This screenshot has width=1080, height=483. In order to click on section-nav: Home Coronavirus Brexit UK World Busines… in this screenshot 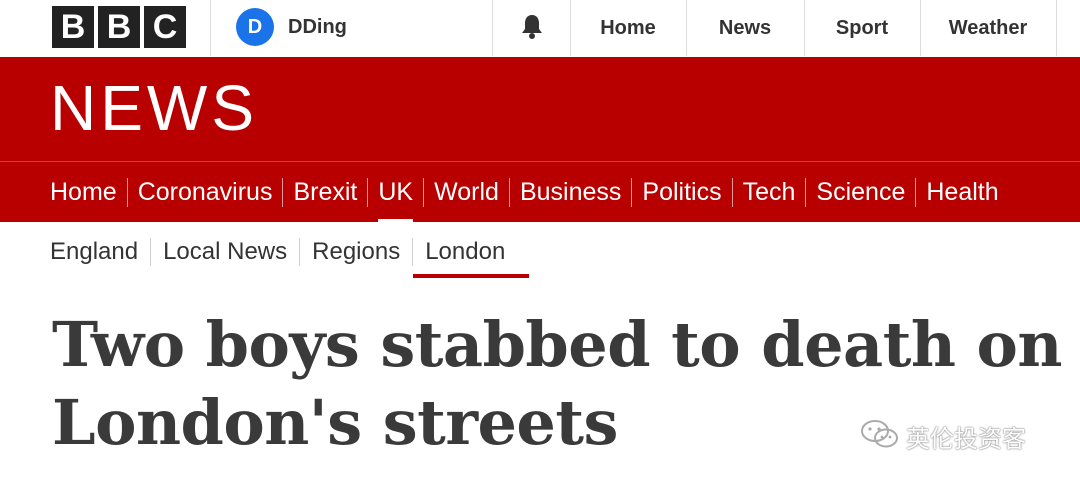, I will do `click(529, 192)`.